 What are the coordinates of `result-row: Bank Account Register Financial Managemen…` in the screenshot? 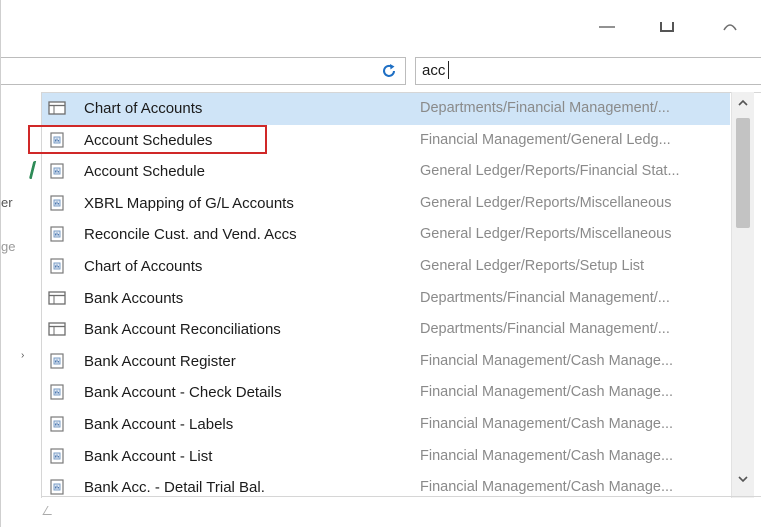 It's located at (386, 362).